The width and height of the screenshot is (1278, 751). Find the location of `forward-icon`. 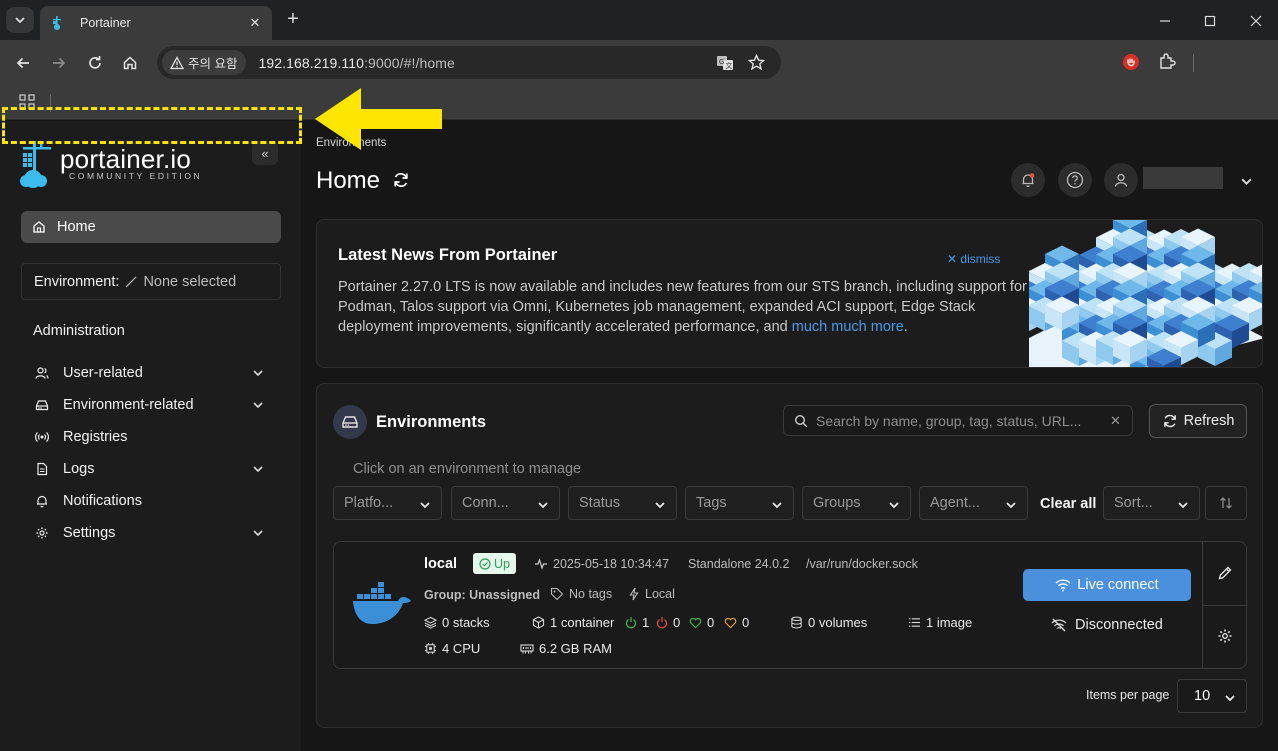

forward-icon is located at coordinates (59, 63).